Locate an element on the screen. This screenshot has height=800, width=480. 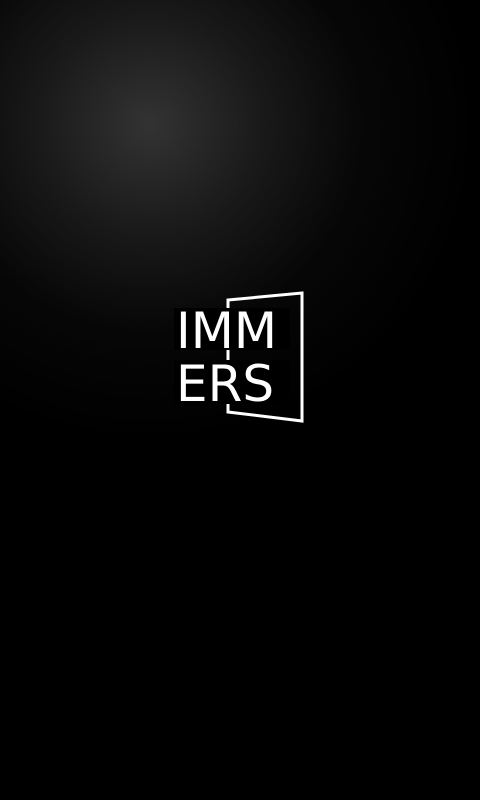
immers-logo: IMM ERS is located at coordinates (240, 358).